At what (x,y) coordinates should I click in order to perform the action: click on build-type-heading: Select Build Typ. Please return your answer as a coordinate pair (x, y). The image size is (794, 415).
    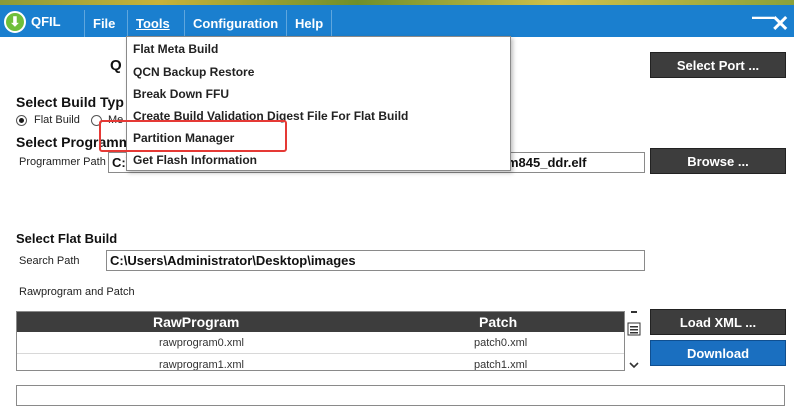
    Looking at the image, I should click on (70, 102).